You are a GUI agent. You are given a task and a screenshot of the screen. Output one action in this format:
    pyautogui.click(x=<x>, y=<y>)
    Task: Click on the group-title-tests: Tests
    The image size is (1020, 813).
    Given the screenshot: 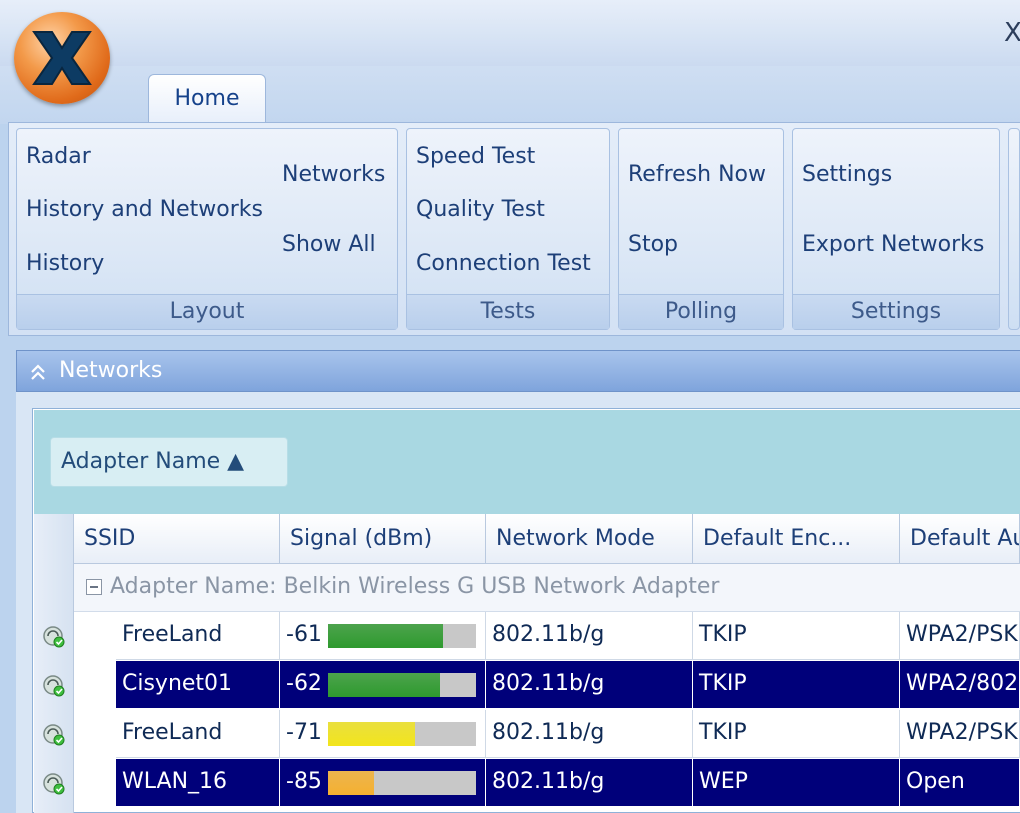 What is the action you would take?
    pyautogui.click(x=508, y=311)
    